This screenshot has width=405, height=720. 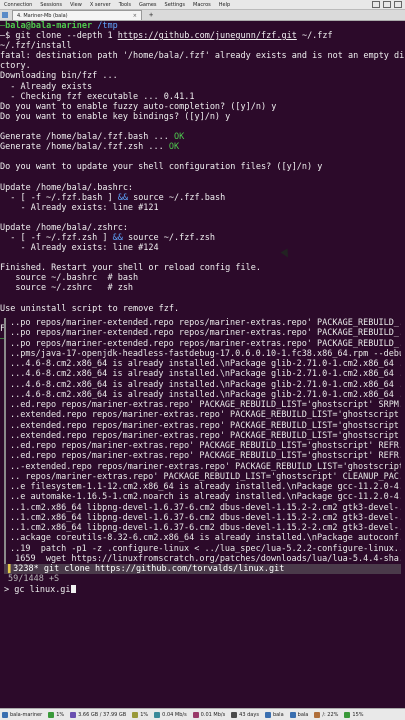 I want to click on terminal-line: - Already exists: line #121, so click(x=202, y=208).